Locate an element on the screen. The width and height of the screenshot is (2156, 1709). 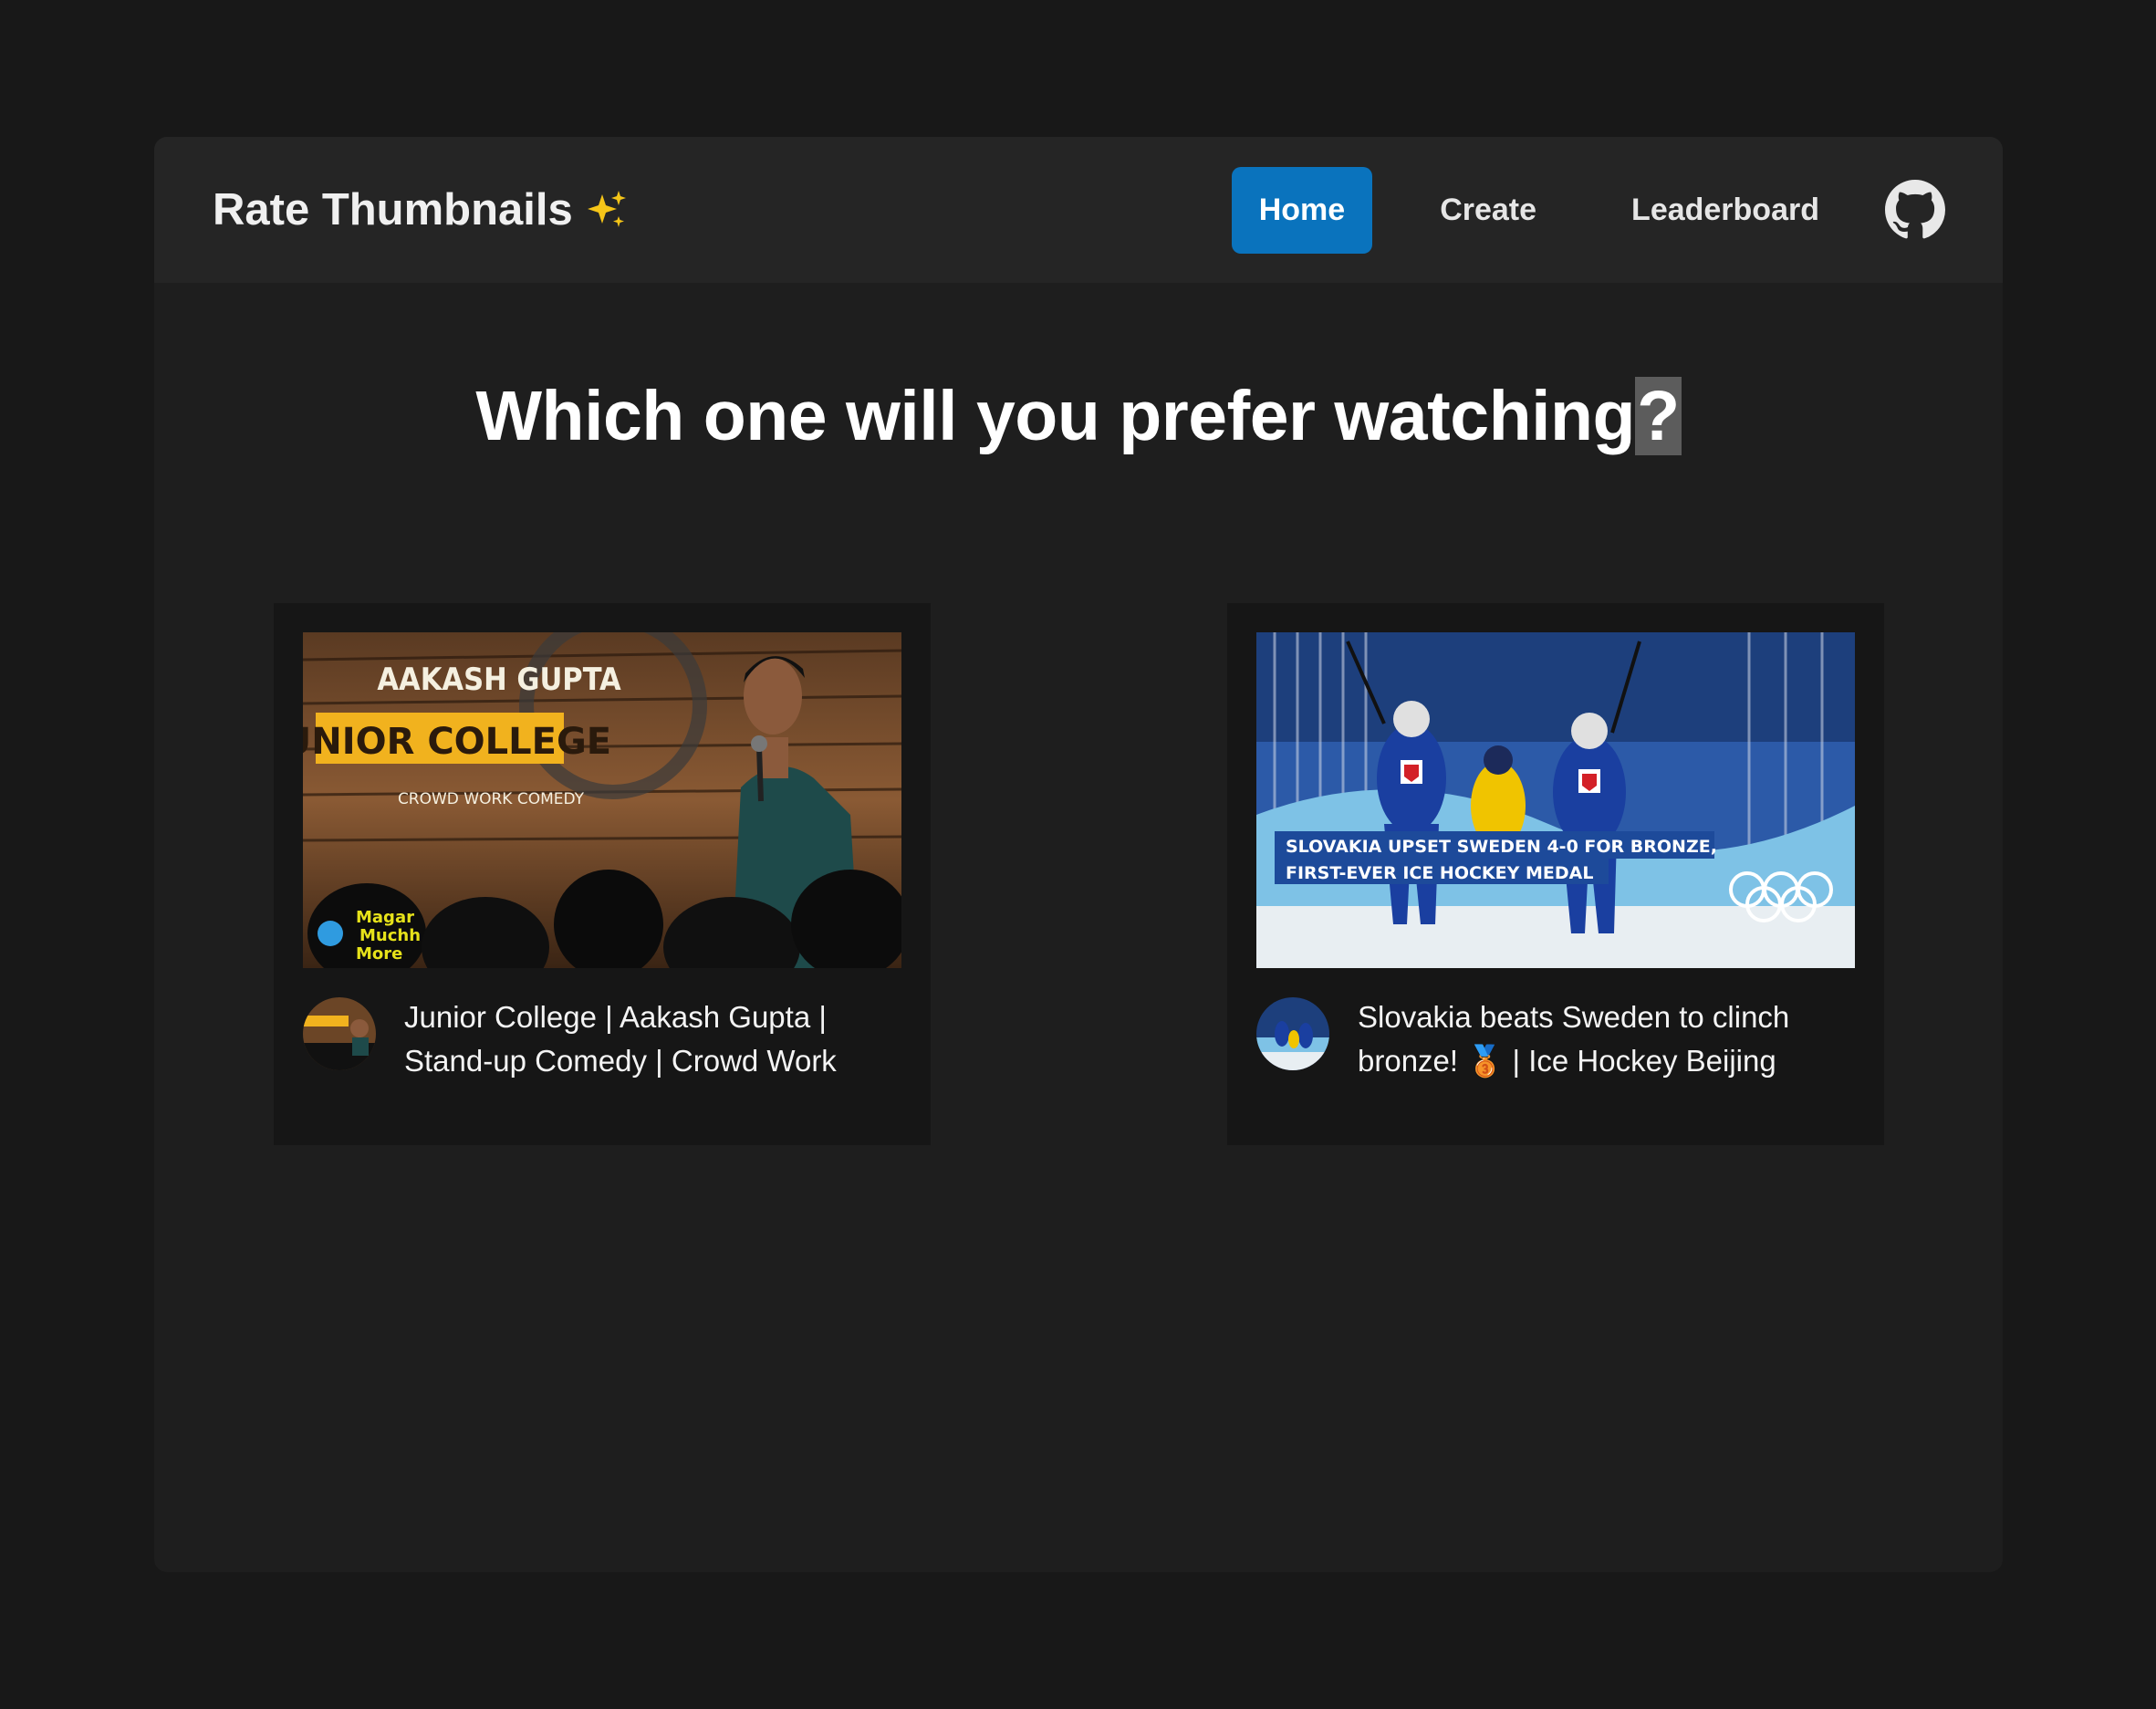
thumb-headline-2: FIRST-EVER ICE HOCKEY MEDAL is located at coordinates (1440, 873).